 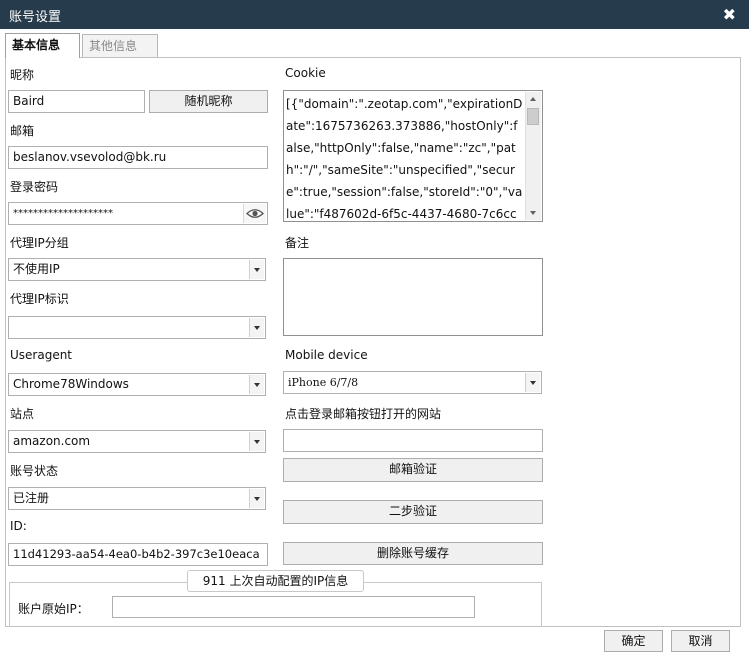 I want to click on useragent-label: Useragent, so click(x=41, y=355).